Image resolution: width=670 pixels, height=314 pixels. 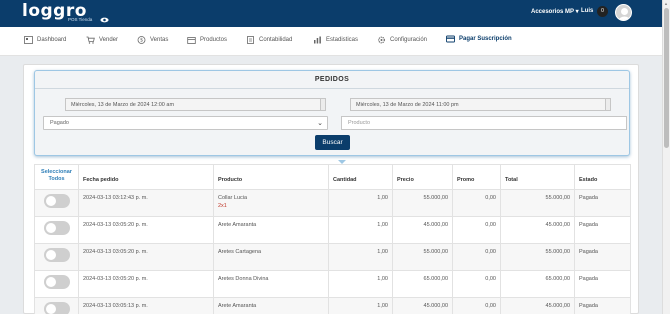 What do you see at coordinates (185, 123) in the screenshot?
I see `status-select: Pagado ⌄` at bounding box center [185, 123].